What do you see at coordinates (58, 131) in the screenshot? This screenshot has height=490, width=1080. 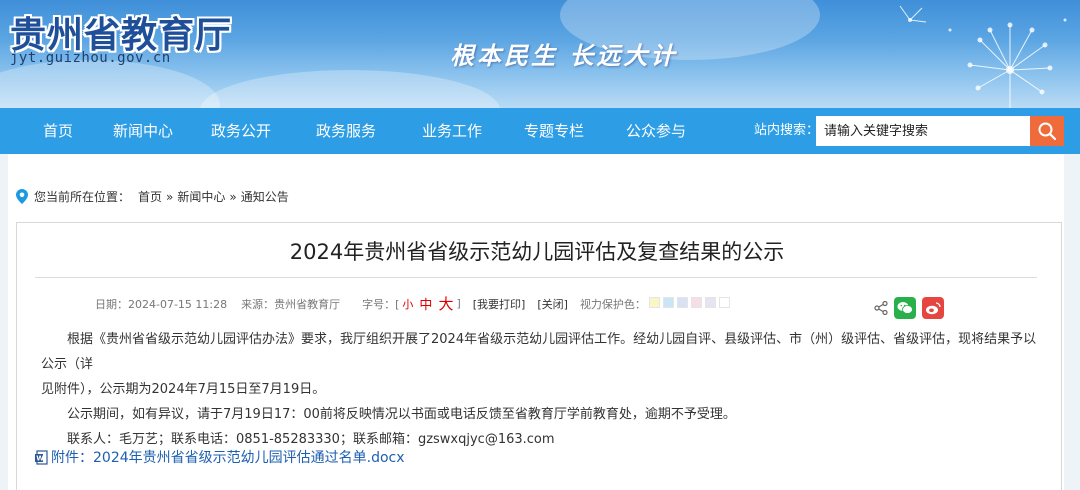 I see `nav-item-home: 首页` at bounding box center [58, 131].